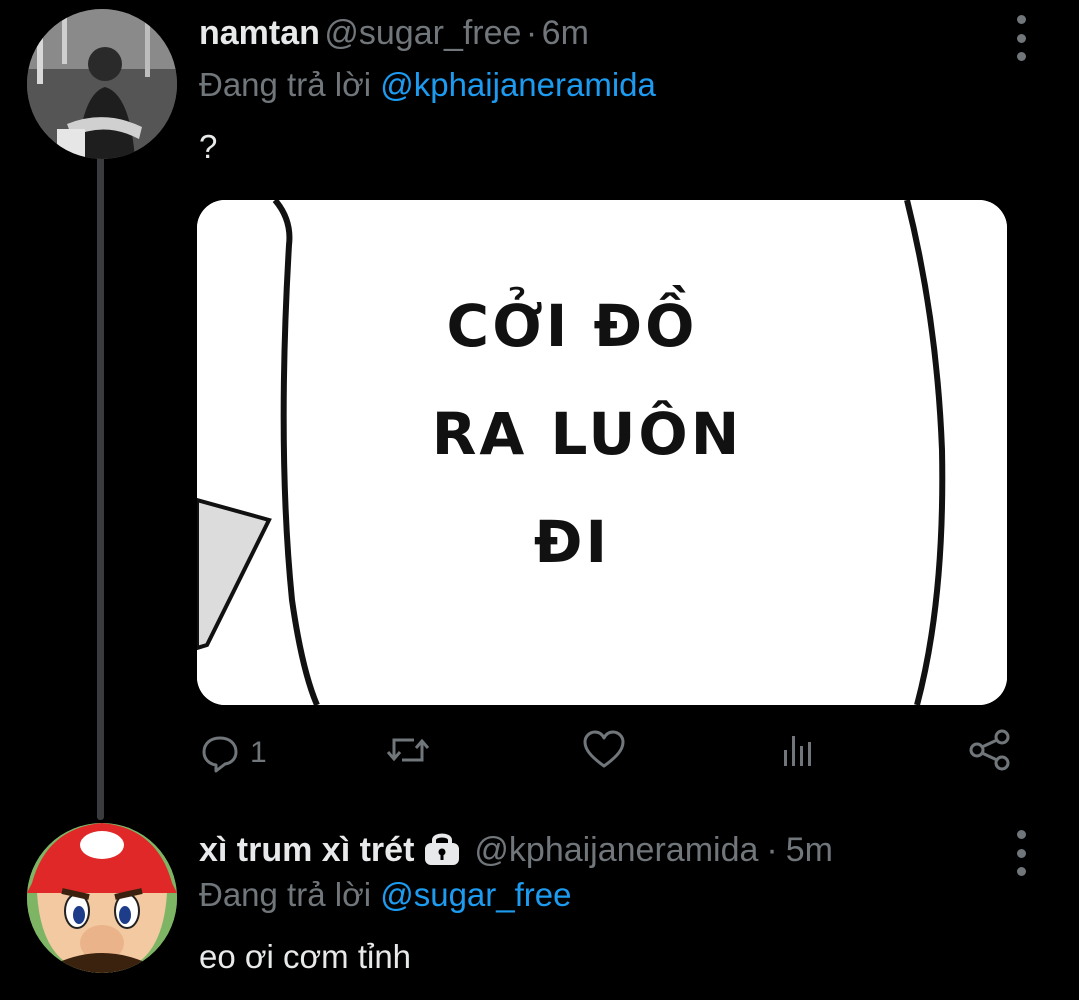 The height and width of the screenshot is (1000, 1079). I want to click on caption-line: CỞI ĐỒ, so click(572, 326).